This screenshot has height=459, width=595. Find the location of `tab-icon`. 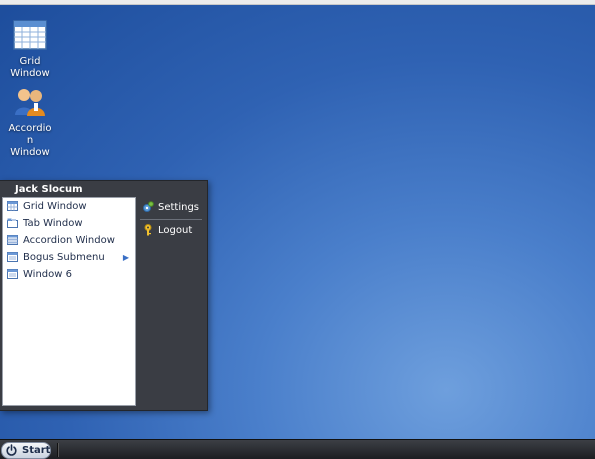

tab-icon is located at coordinates (12, 223).